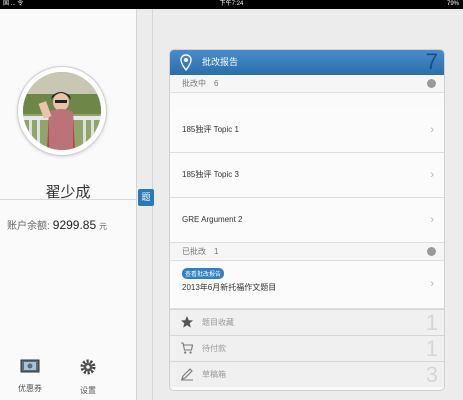 The width and height of the screenshot is (463, 400). I want to click on pencil-icon, so click(187, 376).